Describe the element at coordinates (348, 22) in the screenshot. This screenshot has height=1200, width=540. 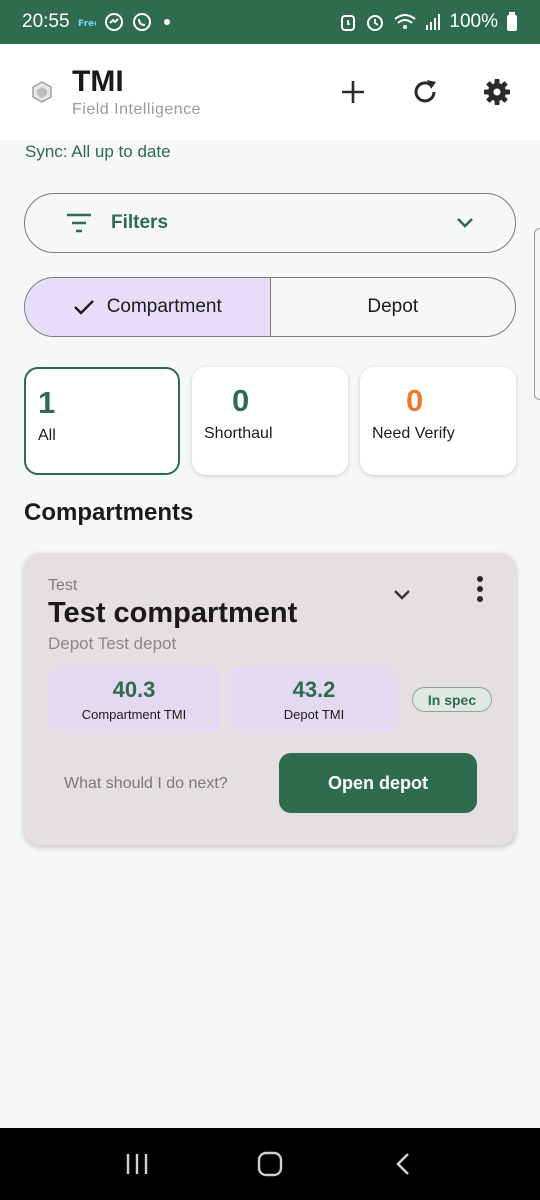
I see `alarm-clock-icon` at that location.